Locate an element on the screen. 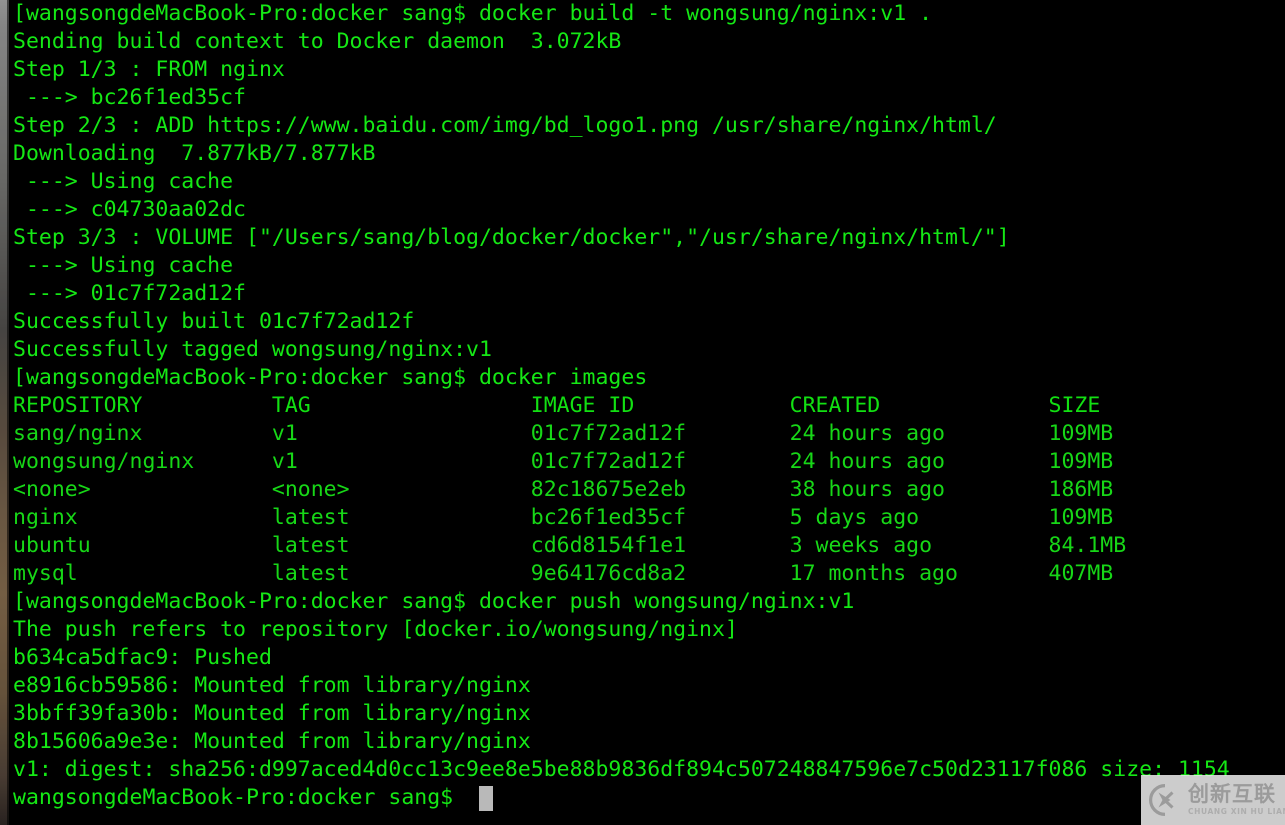 Image resolution: width=1285 pixels, height=825 pixels. terminal-line-output: 3bbff39fa30b: Mounted from library/nginx is located at coordinates (272, 713).